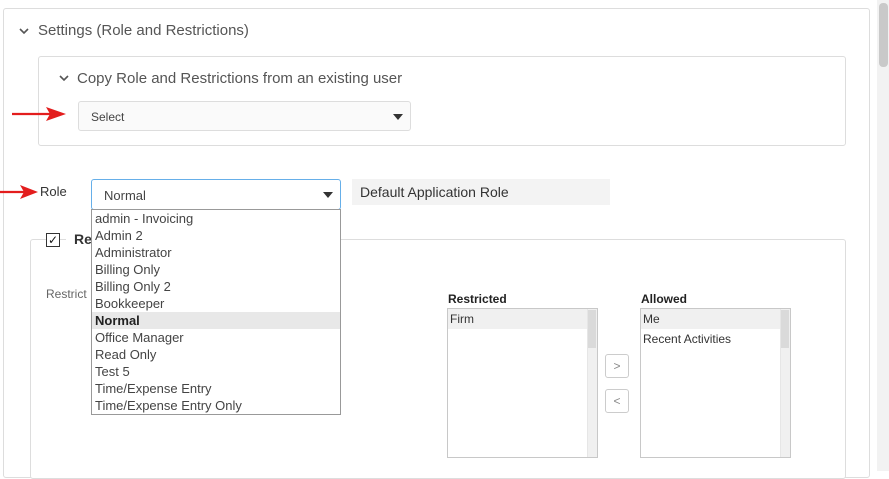 The width and height of the screenshot is (889, 479). I want to click on page-scrollbar-thumb, so click(883, 35).